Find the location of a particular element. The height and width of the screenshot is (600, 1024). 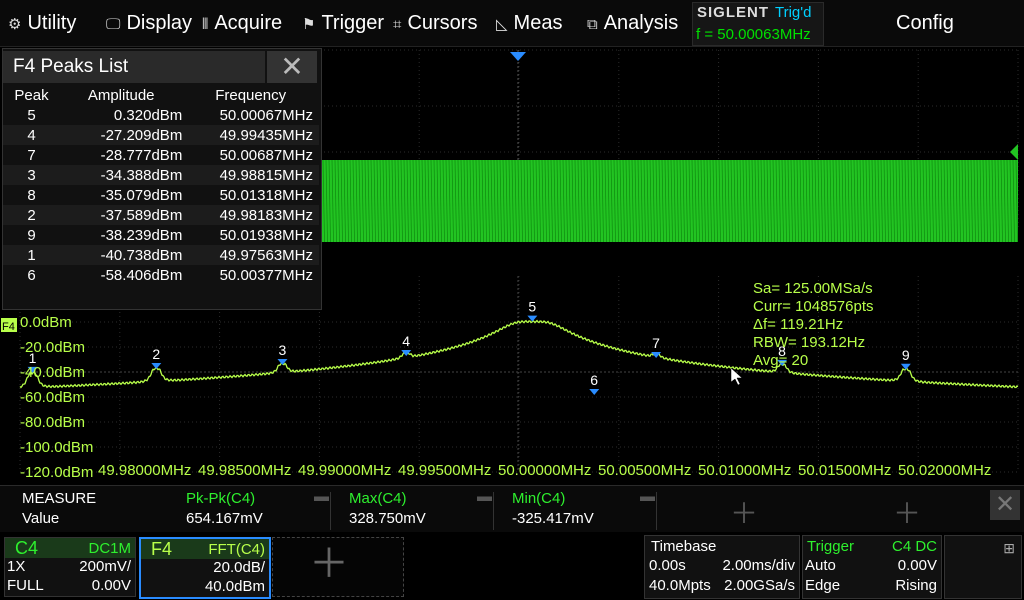

c4-offset: 0.00V is located at coordinates (111, 585).